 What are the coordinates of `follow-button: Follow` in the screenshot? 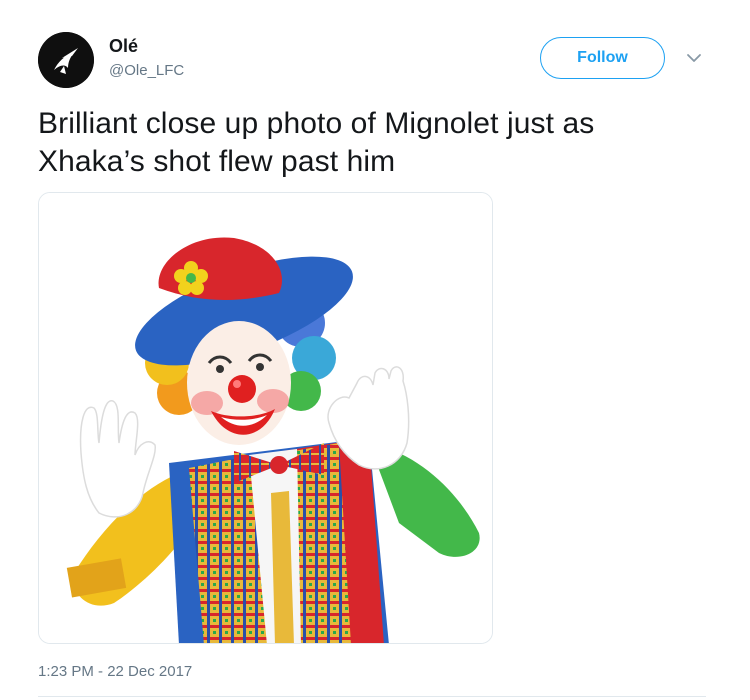 It's located at (602, 58).